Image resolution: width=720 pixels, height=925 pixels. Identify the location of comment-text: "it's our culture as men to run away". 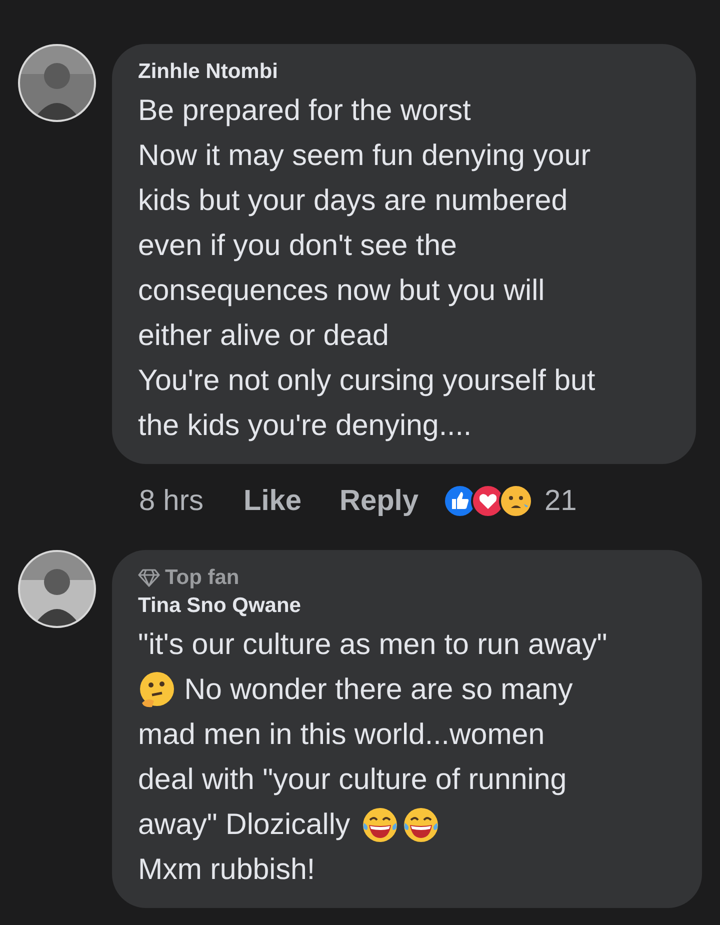
(373, 645).